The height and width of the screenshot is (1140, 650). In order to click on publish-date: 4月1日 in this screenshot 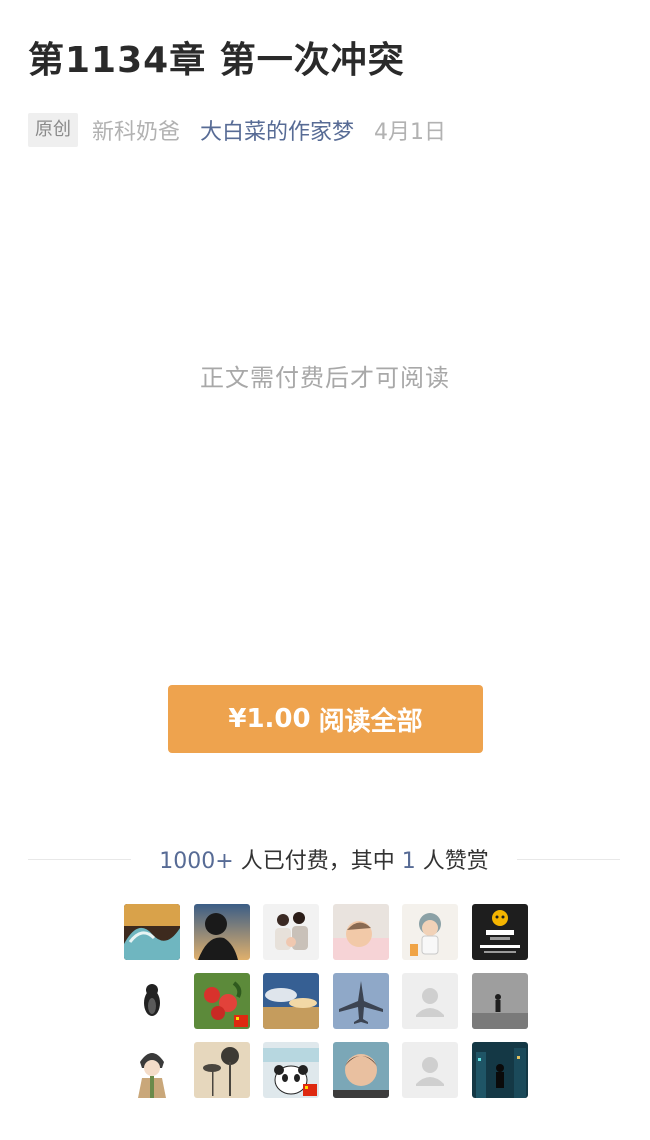, I will do `click(410, 132)`.